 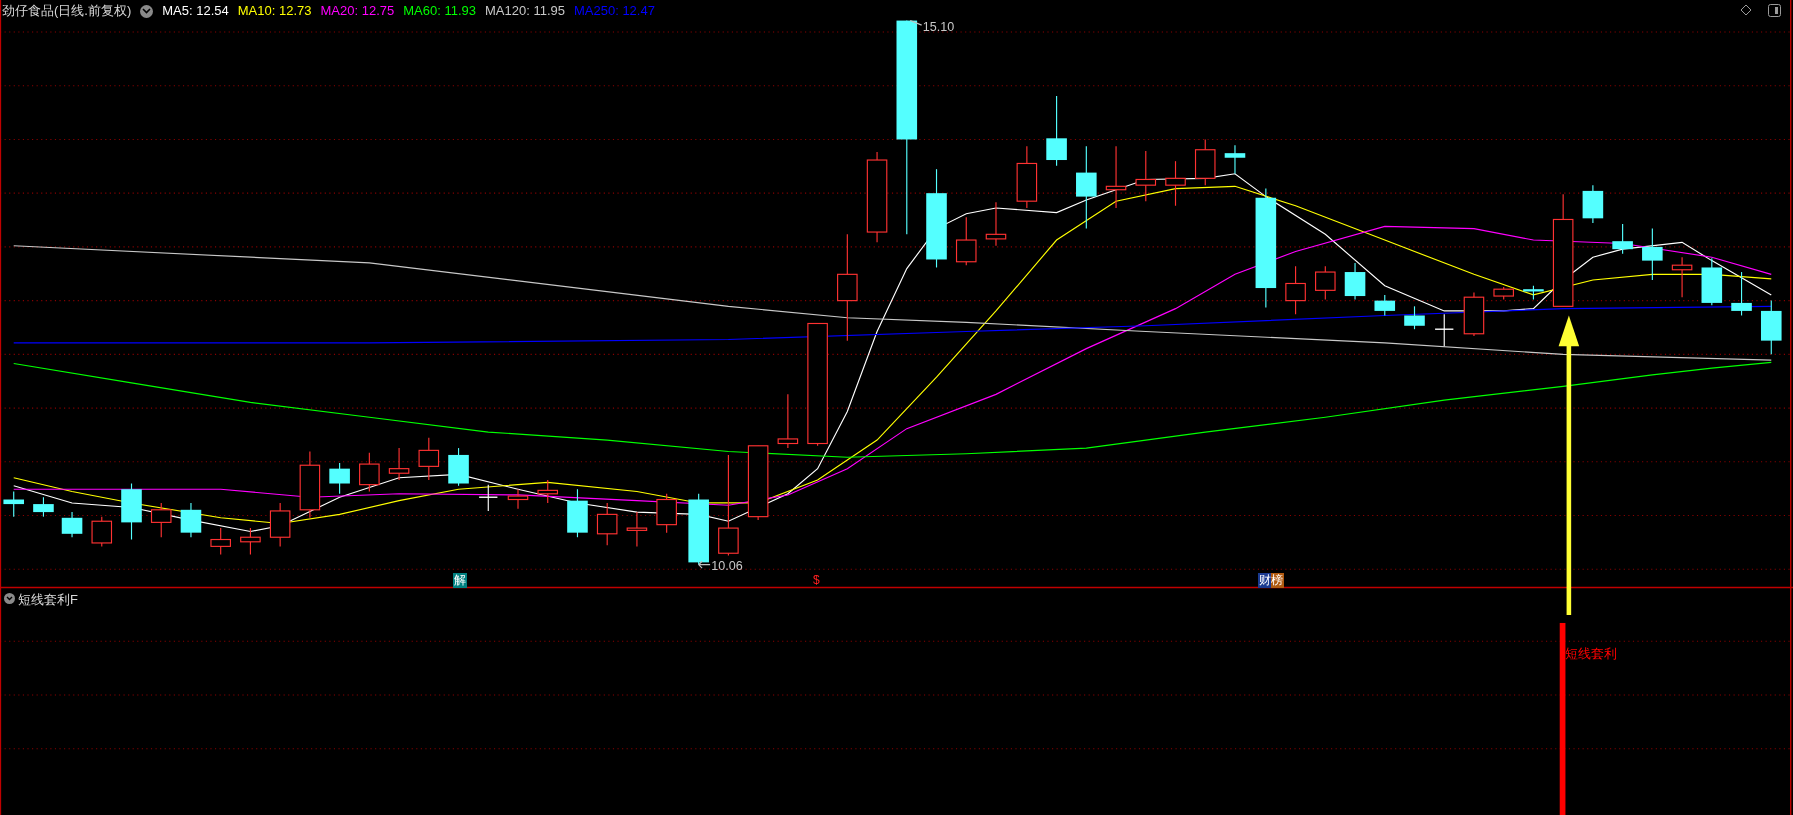 What do you see at coordinates (439, 11) in the screenshot?
I see `ma-value-label: MA60: 11.93` at bounding box center [439, 11].